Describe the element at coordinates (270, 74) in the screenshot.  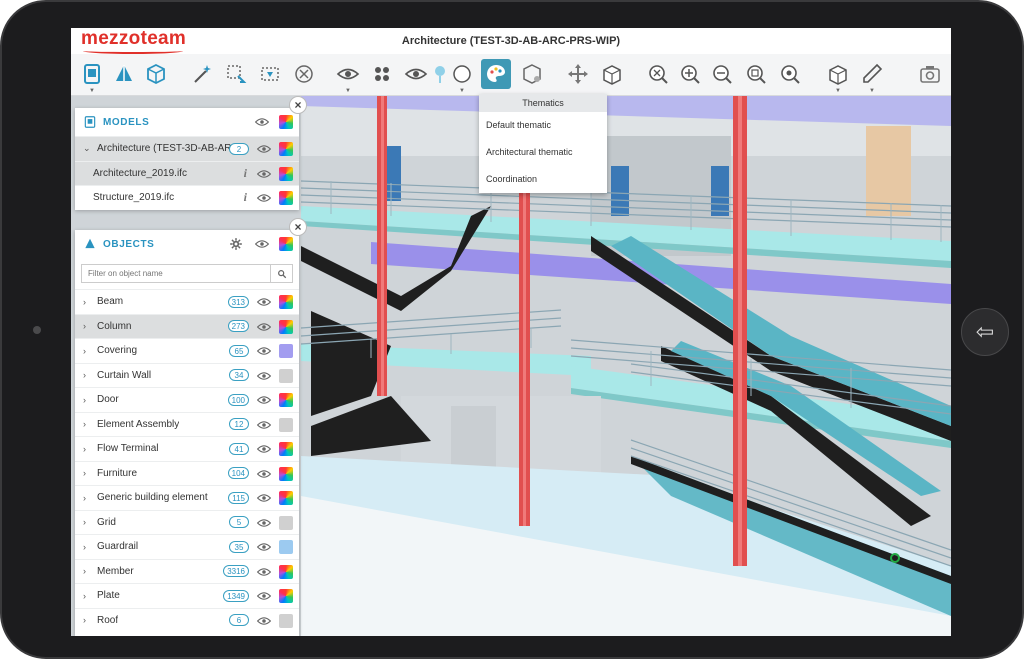
I see `clip-select-icon` at that location.